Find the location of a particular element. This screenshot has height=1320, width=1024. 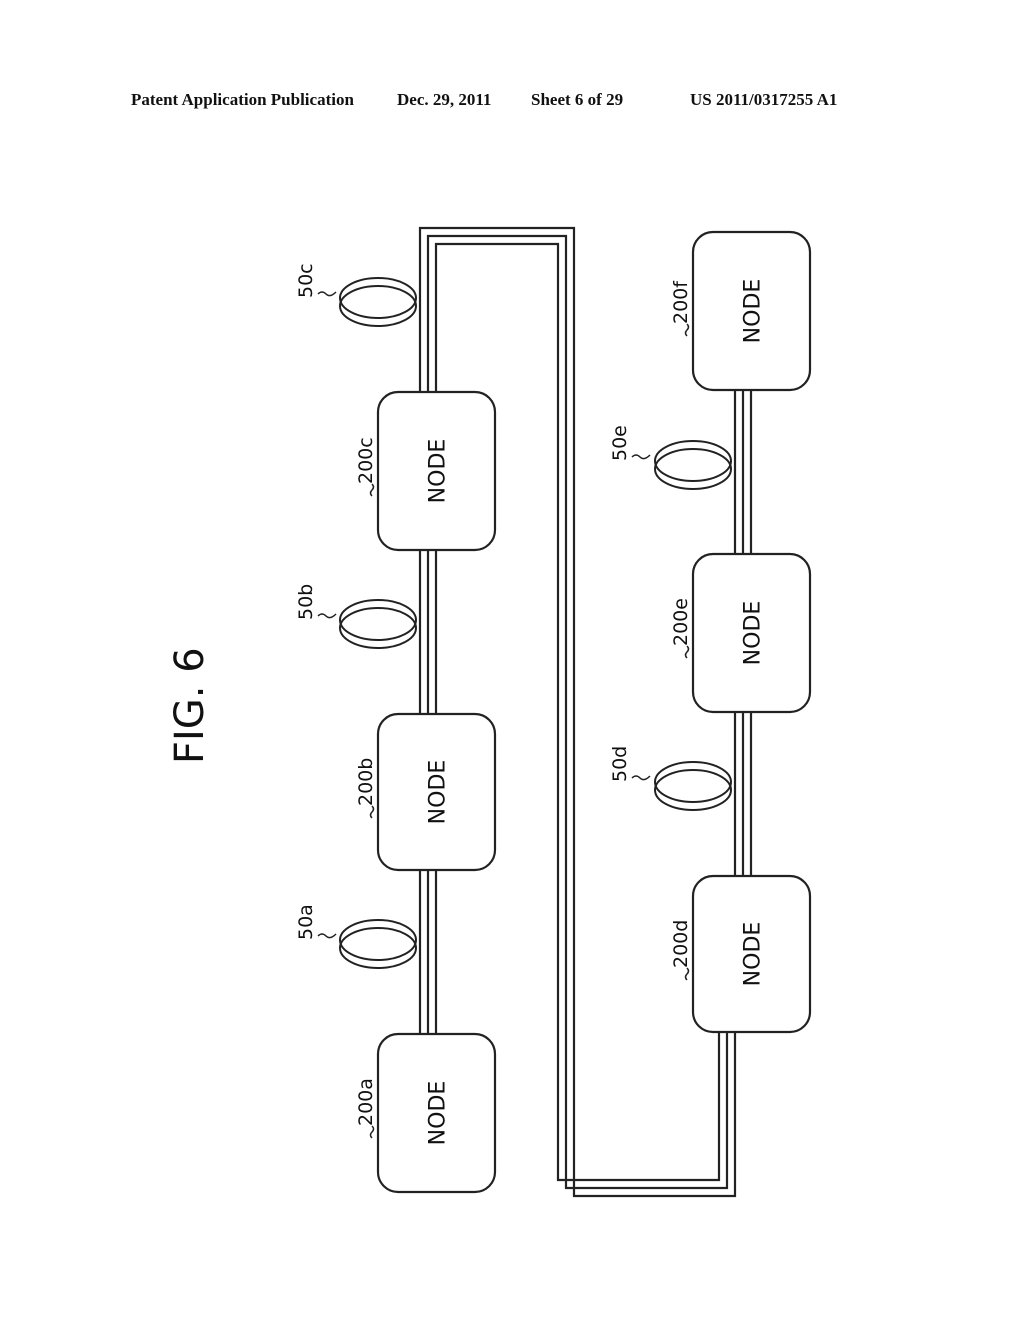

node-ref-label: 200f is located at coordinates (681, 302).